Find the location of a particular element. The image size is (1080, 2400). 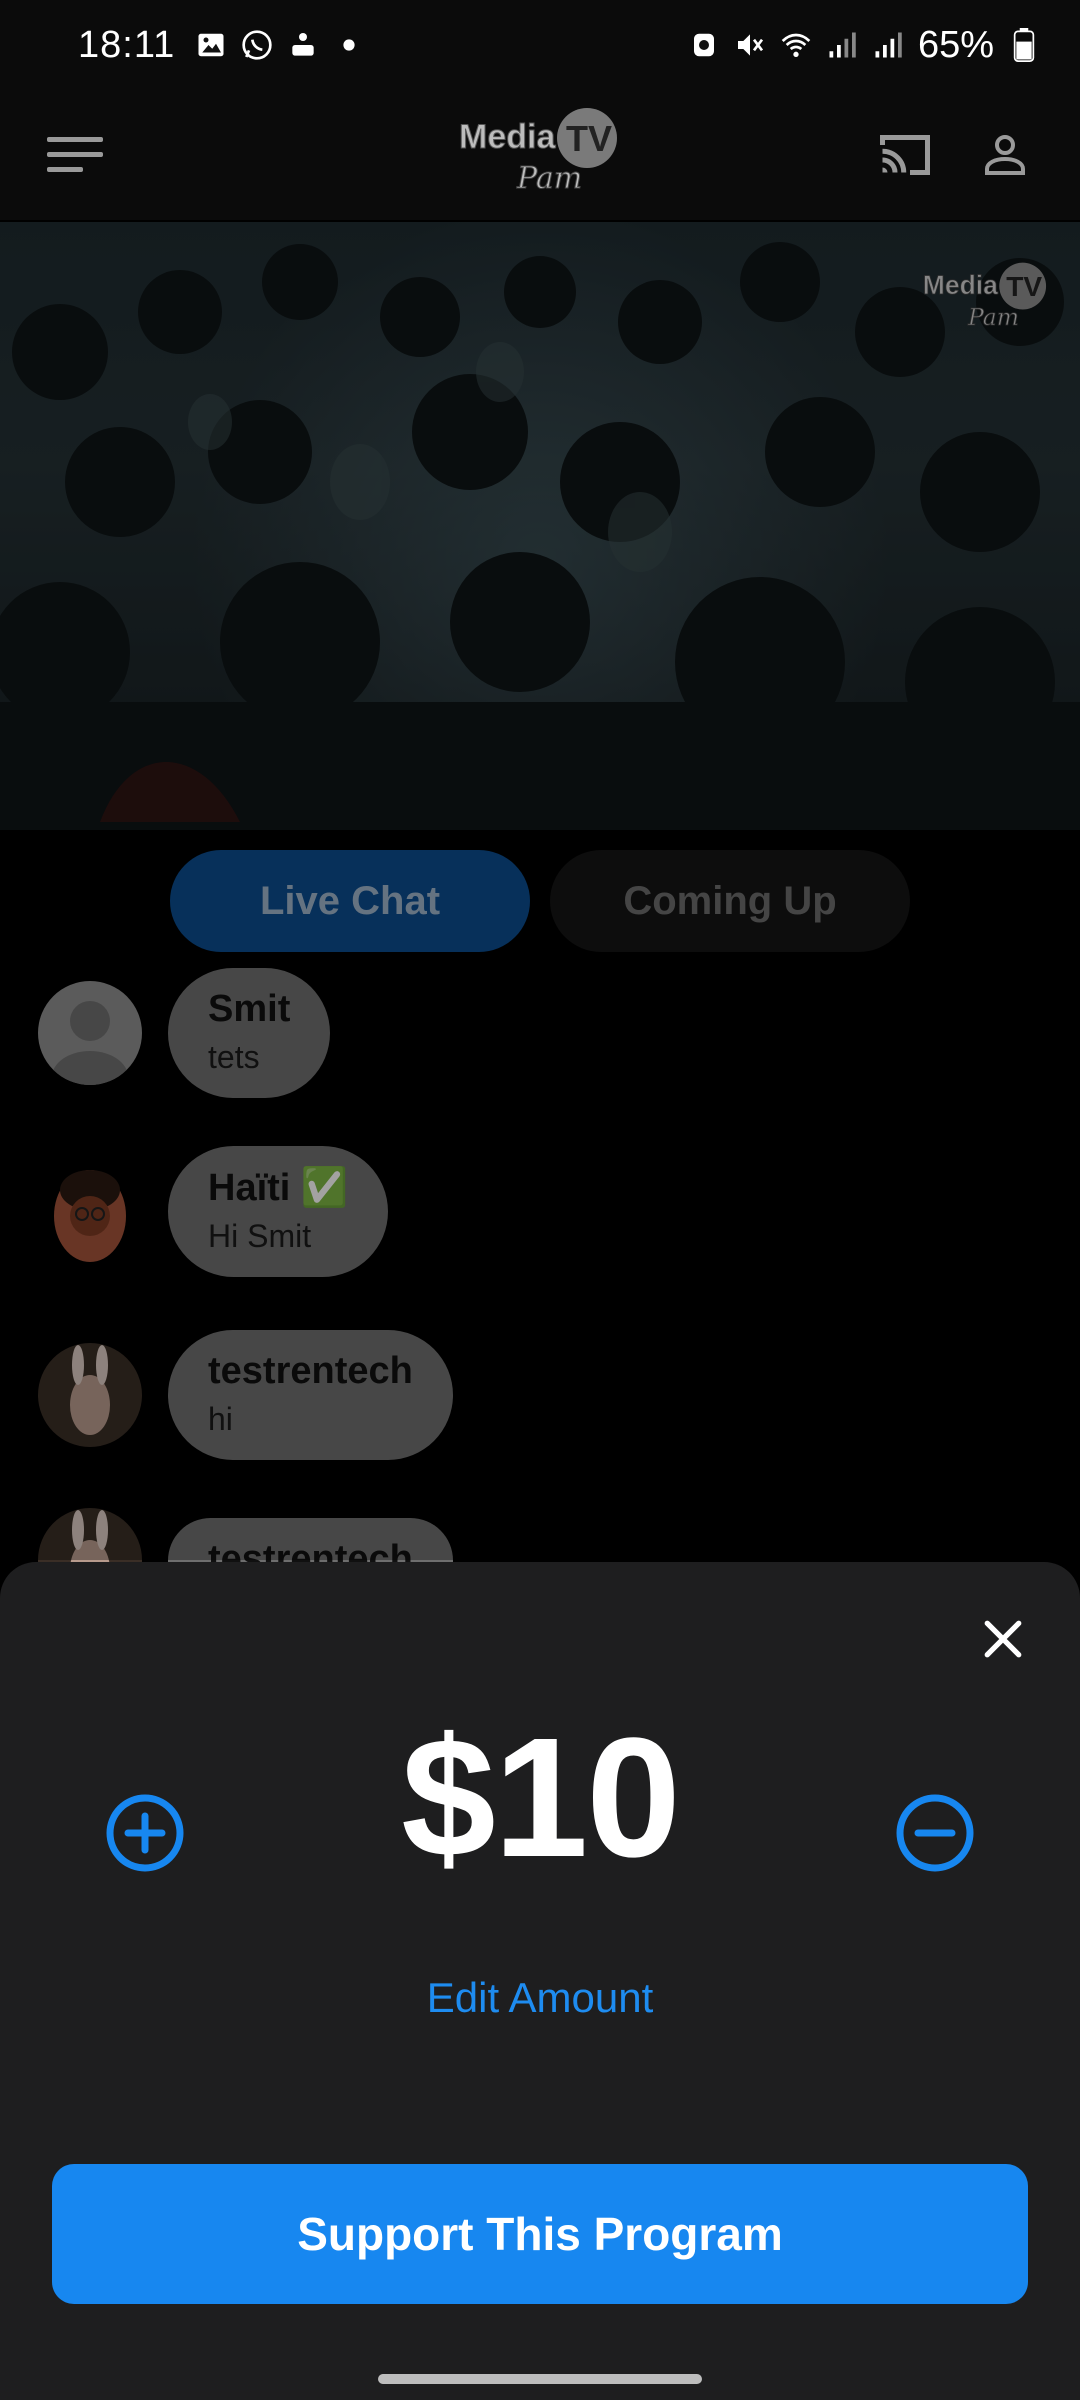

edit-amount-link: Edit Amount is located at coordinates (540, 1998).